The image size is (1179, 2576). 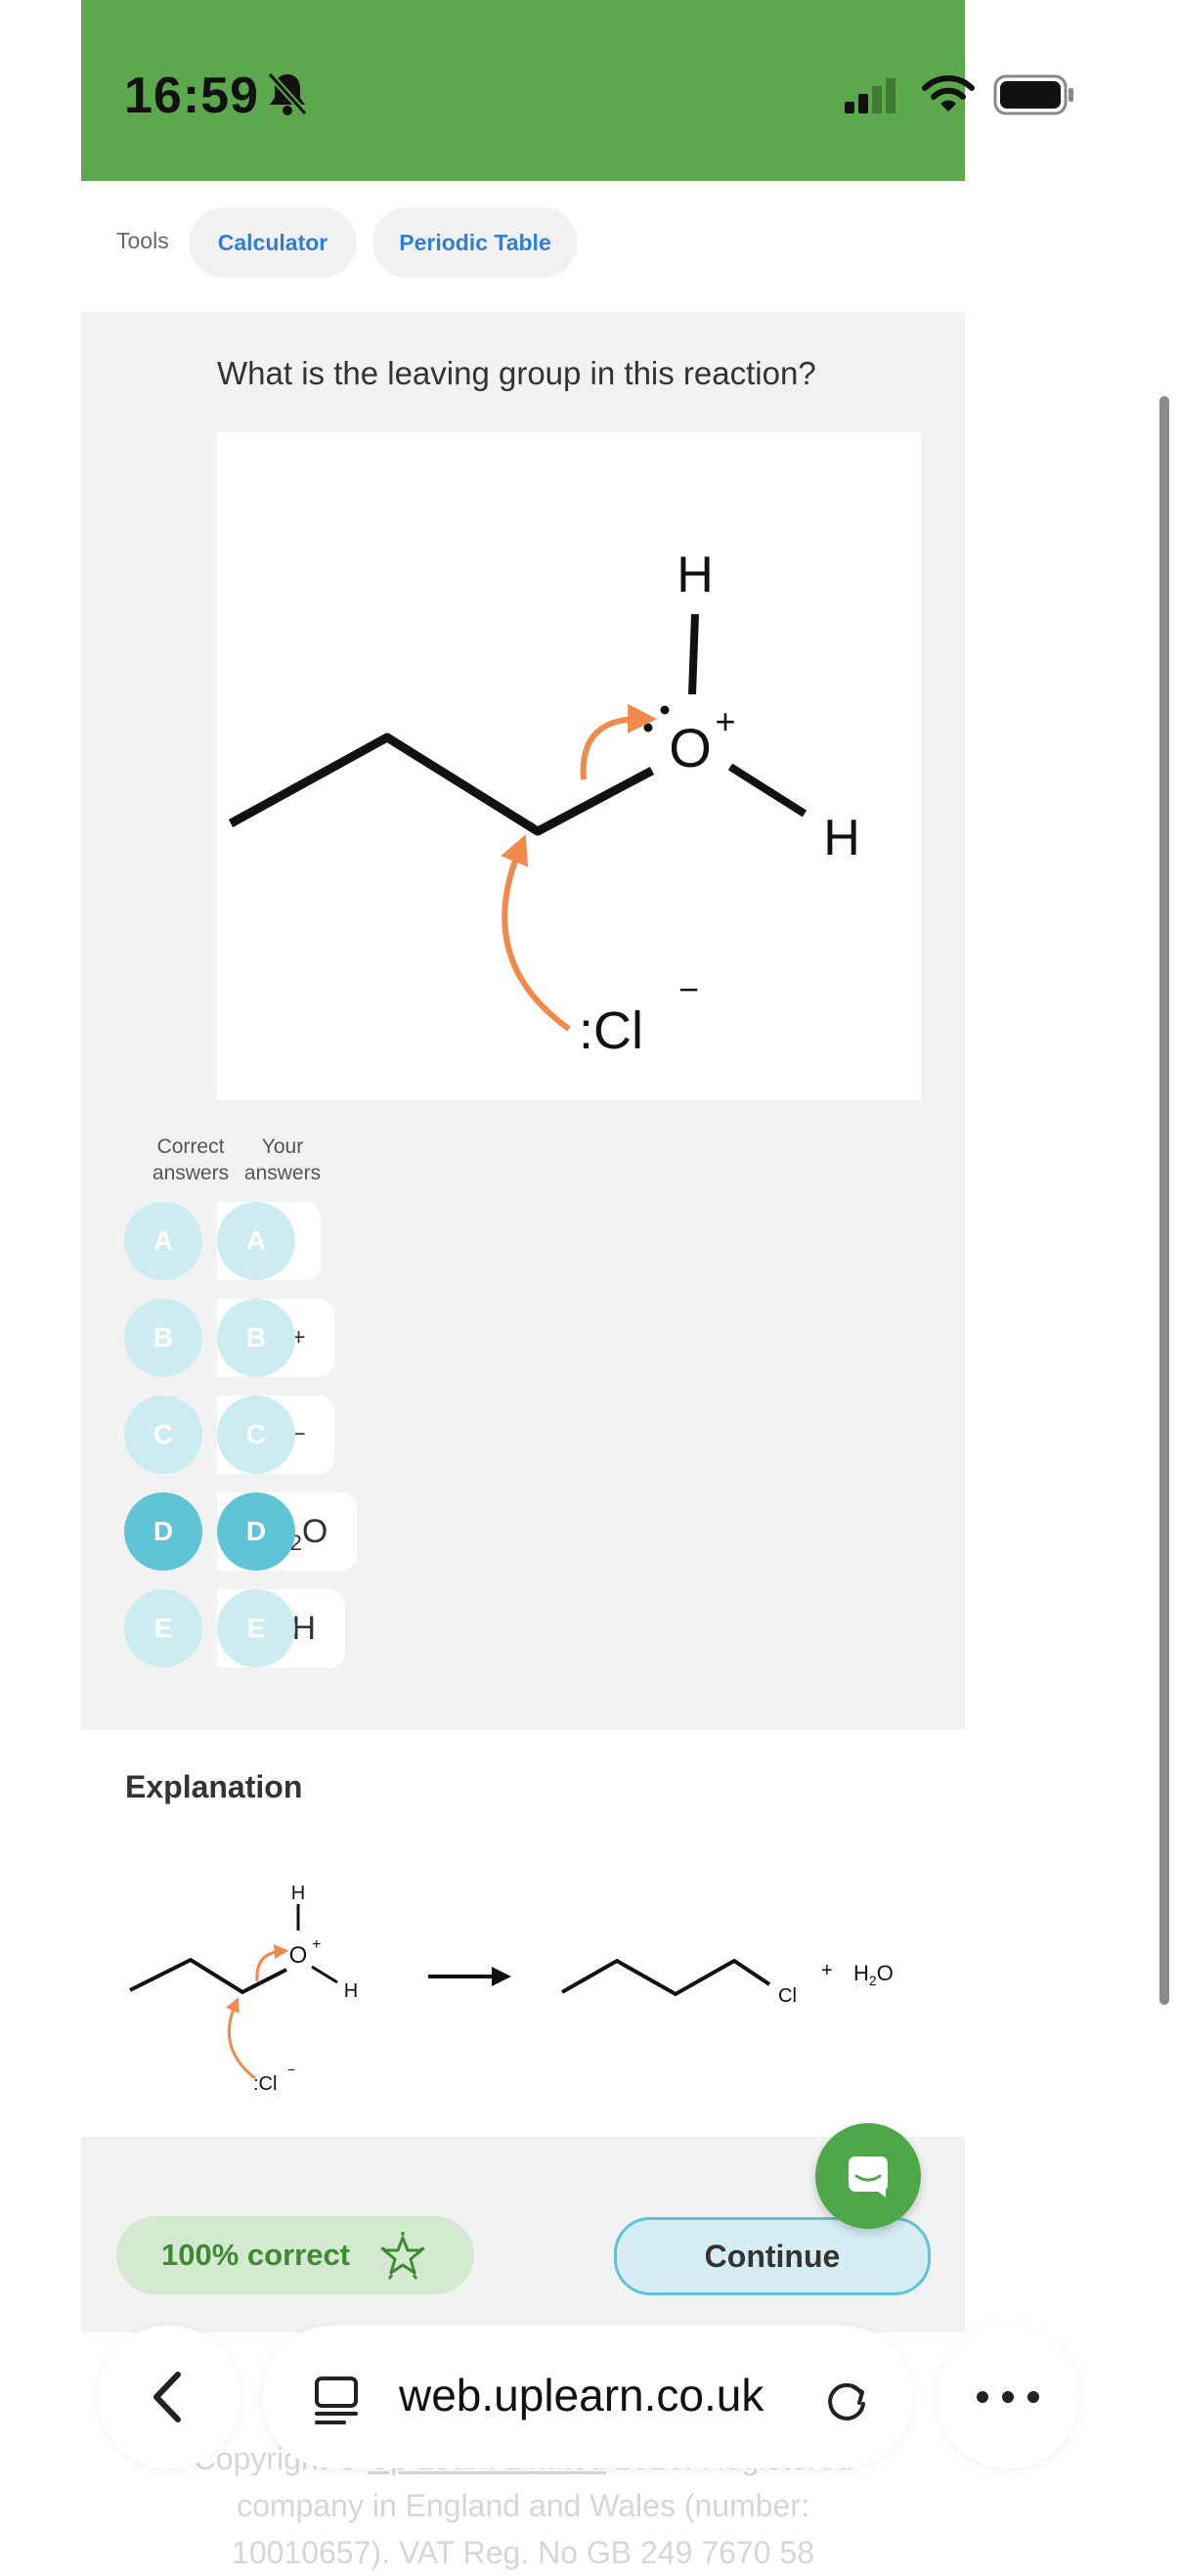 I want to click on carbon-chain, so click(x=441, y=784).